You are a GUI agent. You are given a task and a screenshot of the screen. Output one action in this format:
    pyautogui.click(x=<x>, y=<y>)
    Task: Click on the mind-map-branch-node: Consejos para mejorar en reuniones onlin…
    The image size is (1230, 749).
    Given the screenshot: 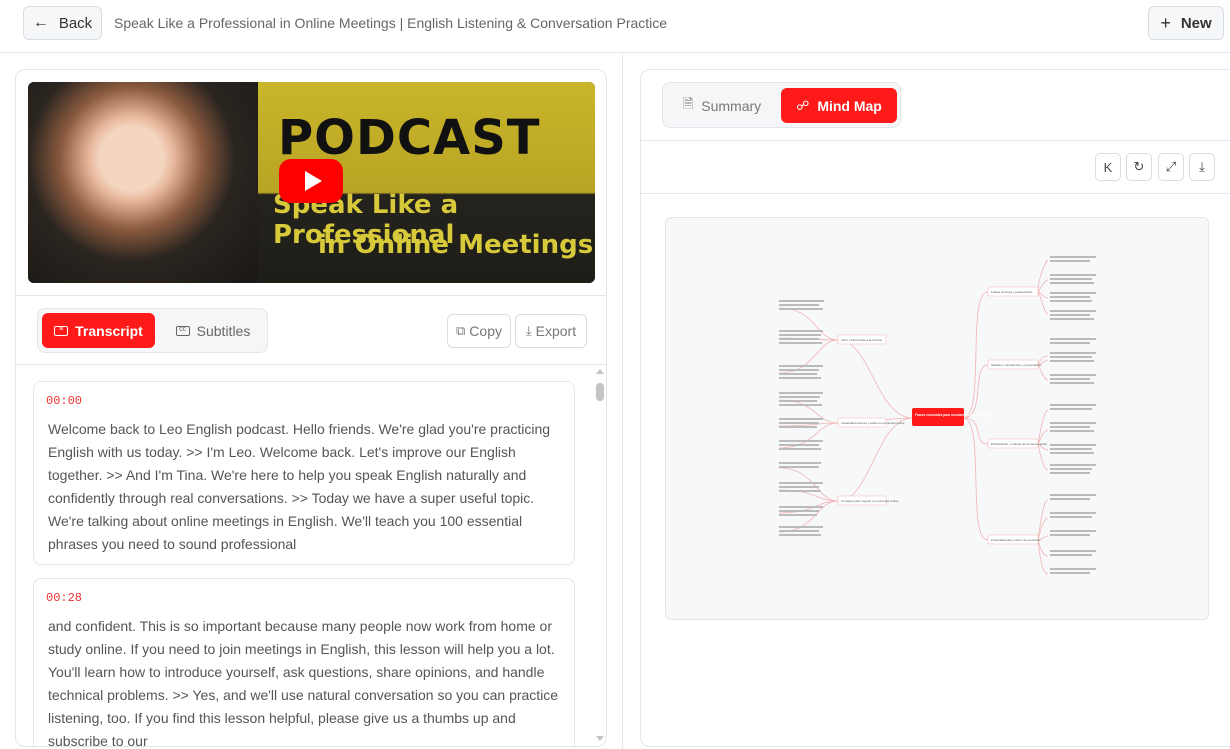 What is the action you would take?
    pyautogui.click(x=868, y=500)
    